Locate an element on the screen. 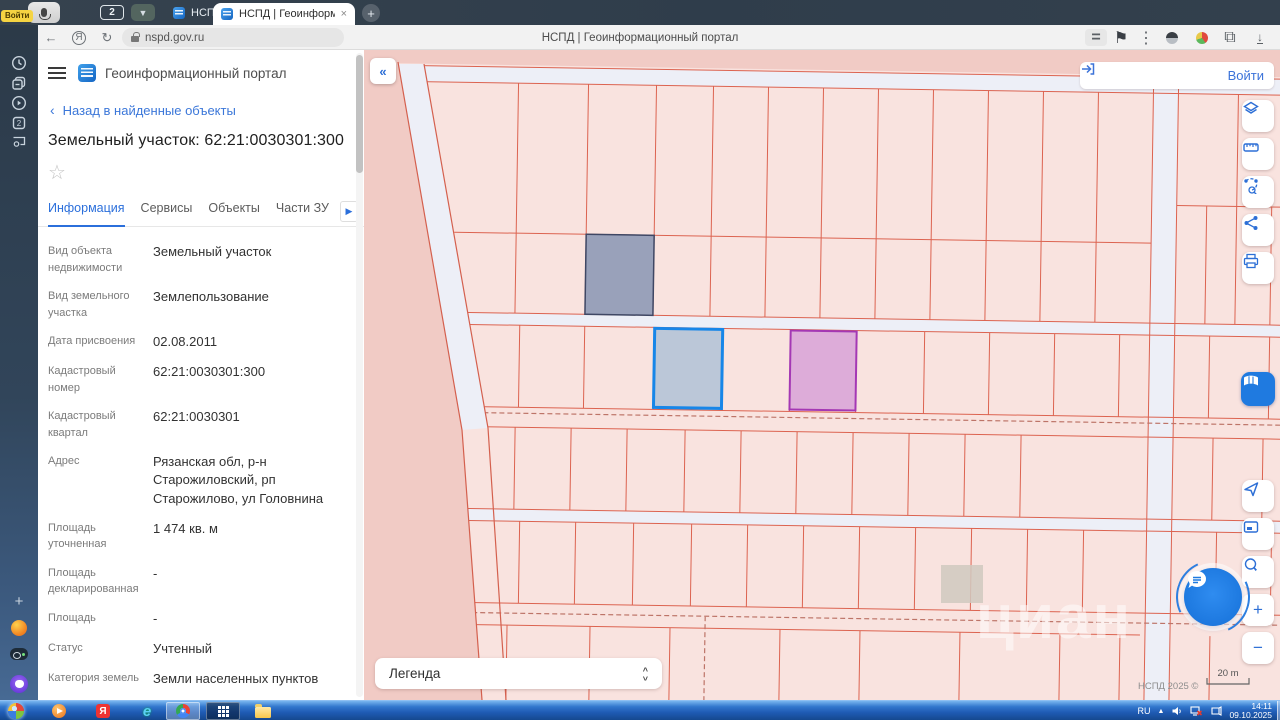 This screenshot has height=720, width=1280. sidebar-toggle-icon: = is located at coordinates (1096, 37).